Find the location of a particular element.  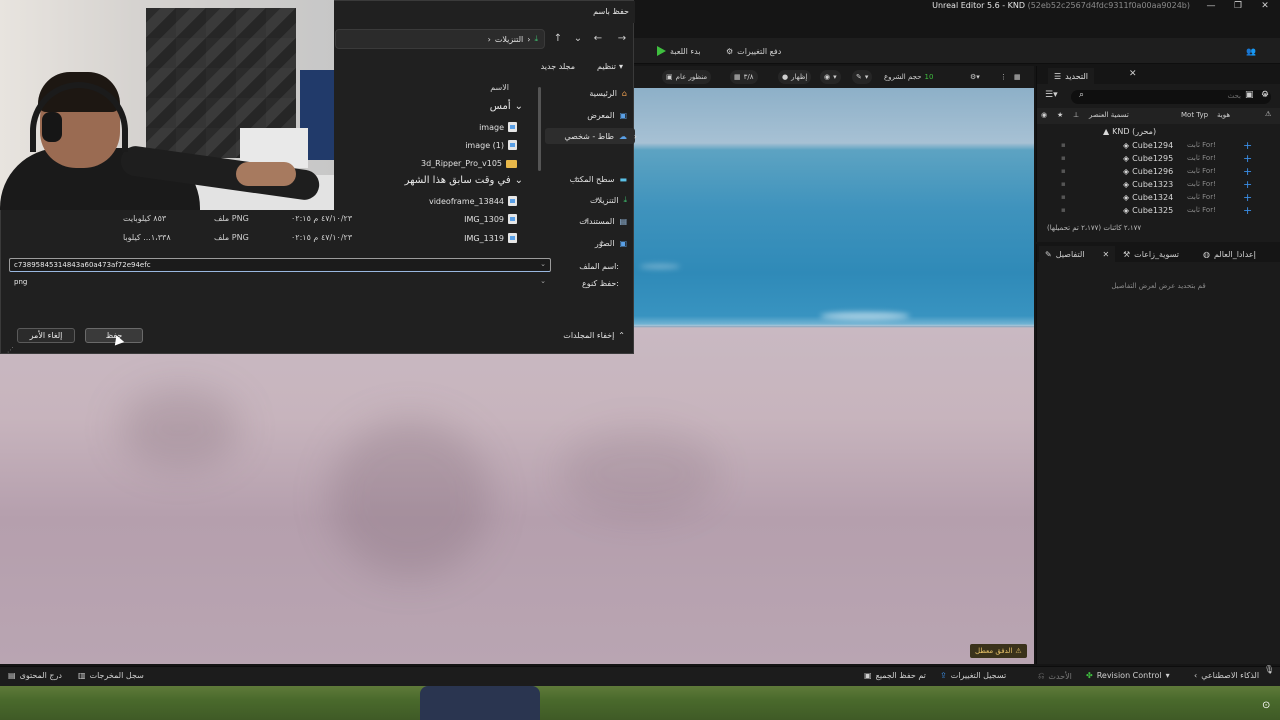

col-label: تسمية العنصر is located at coordinates (1109, 115).